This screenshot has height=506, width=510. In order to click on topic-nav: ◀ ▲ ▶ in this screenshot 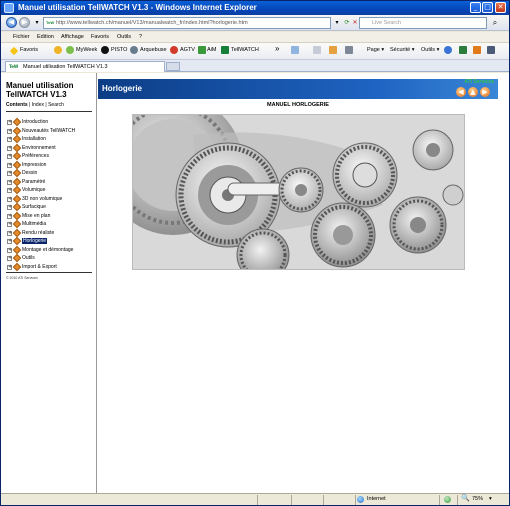, I will do `click(474, 92)`.